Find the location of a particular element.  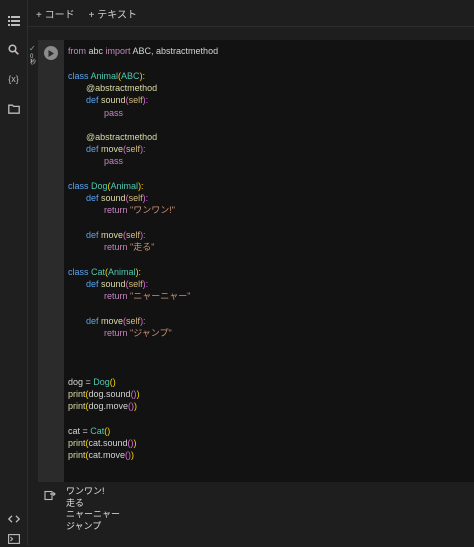

play-icon is located at coordinates (51, 53).